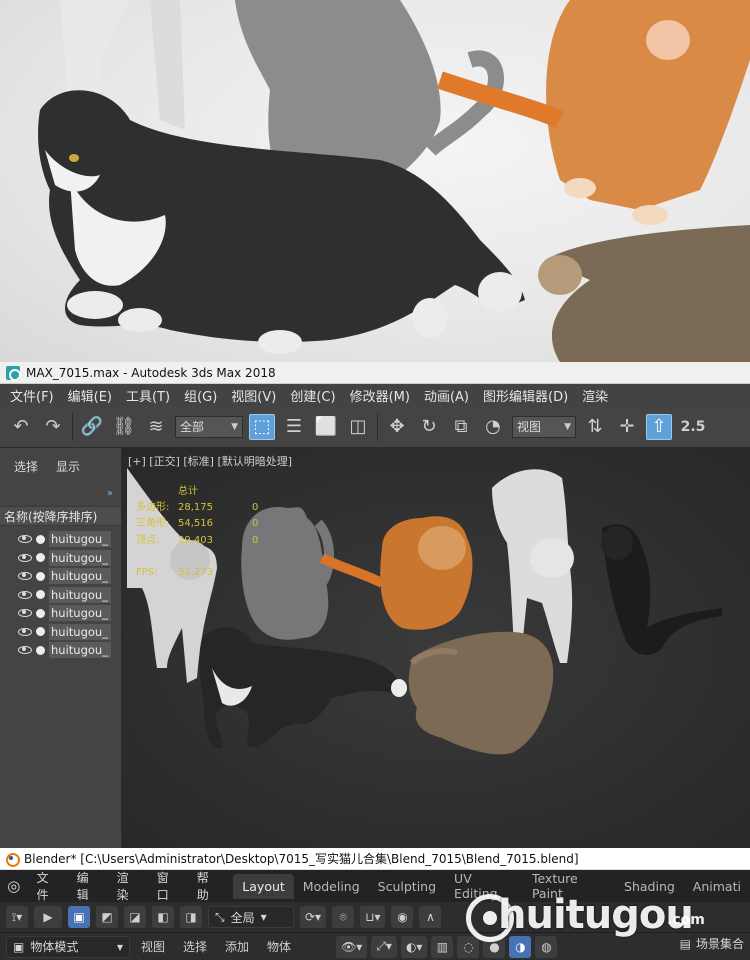  Describe the element at coordinates (68, 471) in the screenshot. I see `tab-display: 显示` at that location.